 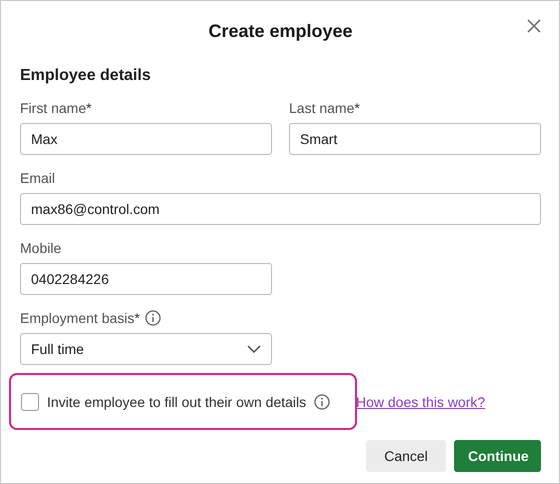 What do you see at coordinates (280, 209) in the screenshot?
I see `input-field: max86@control.com` at bounding box center [280, 209].